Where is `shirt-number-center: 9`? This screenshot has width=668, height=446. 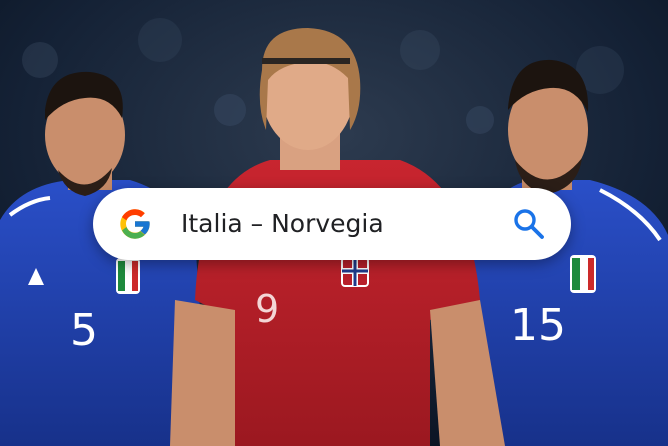
shirt-number-center: 9 is located at coordinates (267, 309).